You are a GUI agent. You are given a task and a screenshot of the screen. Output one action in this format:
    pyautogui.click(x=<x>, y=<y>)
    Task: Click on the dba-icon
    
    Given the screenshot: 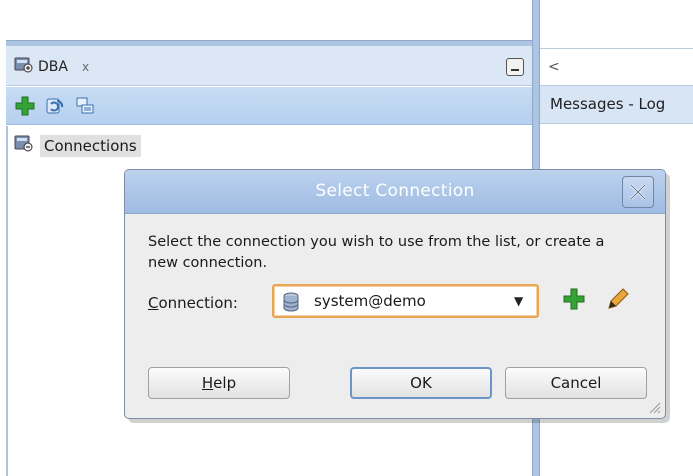 What is the action you would take?
    pyautogui.click(x=24, y=67)
    